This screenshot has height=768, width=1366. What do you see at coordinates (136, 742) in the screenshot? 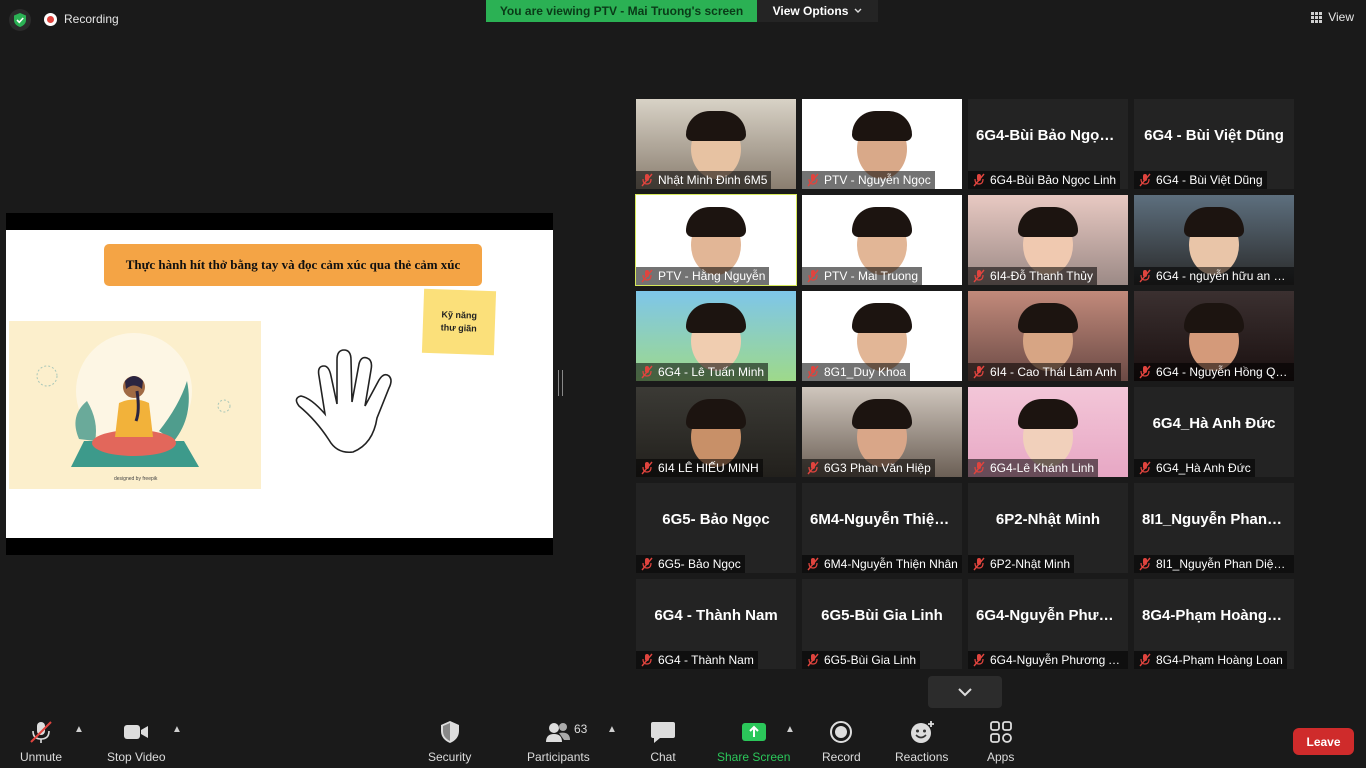
I see `stop-video-button: Stop Video` at bounding box center [136, 742].